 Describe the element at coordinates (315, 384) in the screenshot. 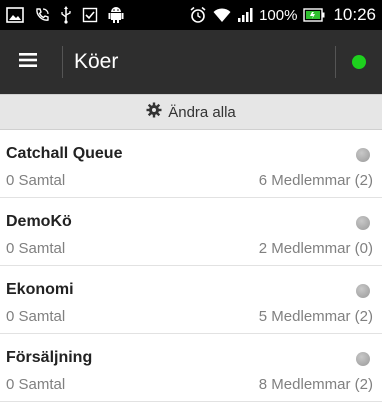

I see `queue-members: 8 Medlemmar (2)` at that location.